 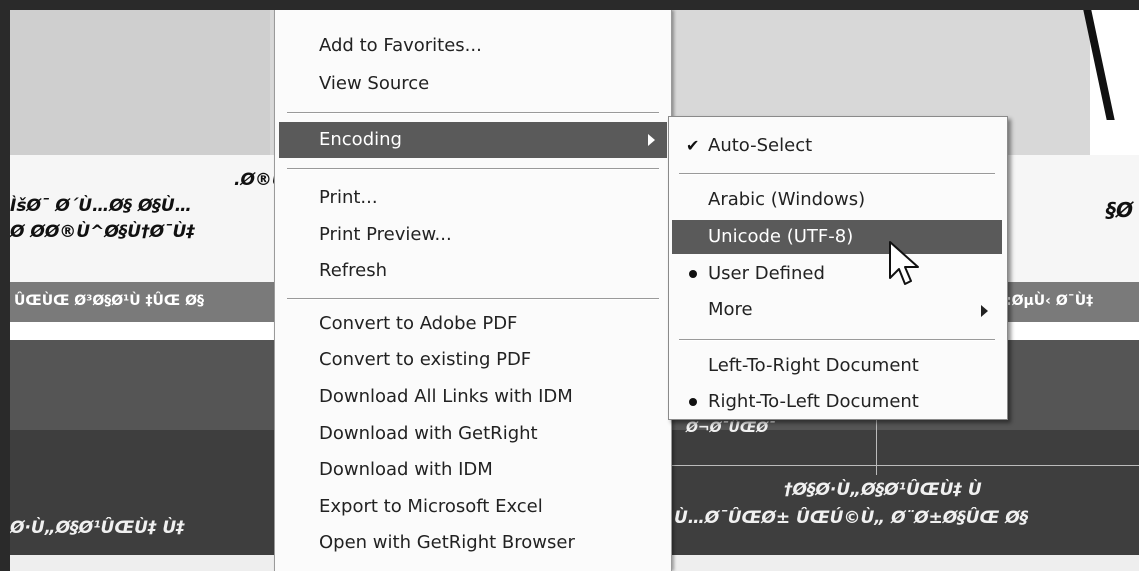 I want to click on submenu-item-user-defined: User Defined, so click(x=837, y=274).